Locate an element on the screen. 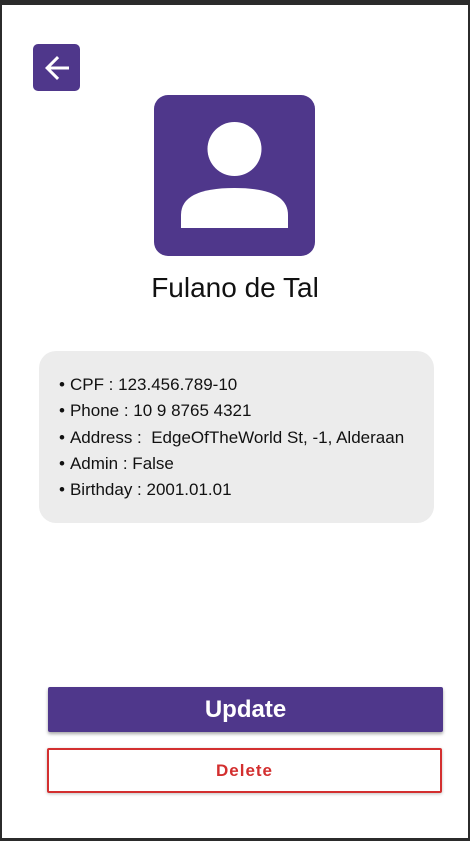 The height and width of the screenshot is (841, 470). info-text: Birthday : 2001.01.01 is located at coordinates (150, 490).